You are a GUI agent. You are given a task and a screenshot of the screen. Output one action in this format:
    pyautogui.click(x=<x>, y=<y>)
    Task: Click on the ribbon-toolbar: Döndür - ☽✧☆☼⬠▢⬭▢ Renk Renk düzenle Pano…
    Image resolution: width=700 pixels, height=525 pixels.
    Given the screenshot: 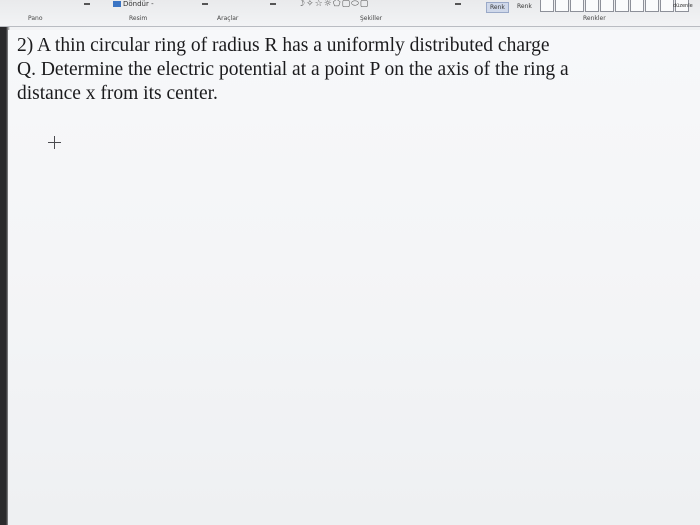 What is the action you would take?
    pyautogui.click(x=350, y=13)
    